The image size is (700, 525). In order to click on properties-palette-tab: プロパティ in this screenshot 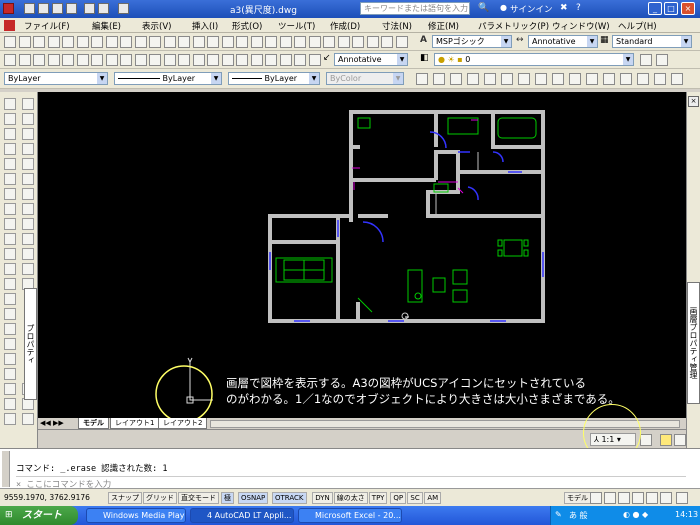, I will do `click(30, 344)`.